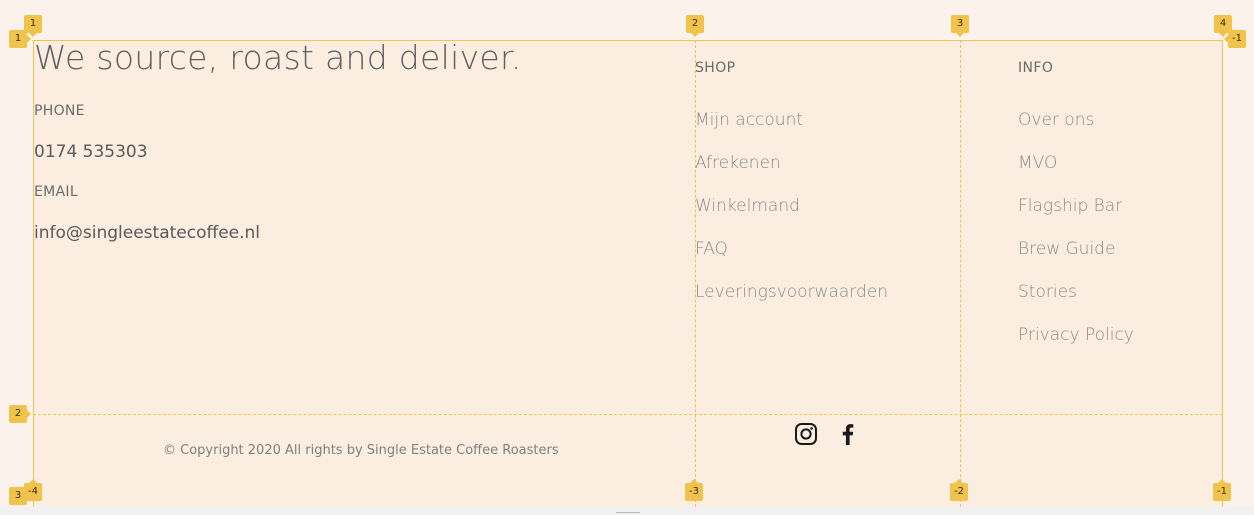 Image resolution: width=1254 pixels, height=515 pixels. What do you see at coordinates (959, 490) in the screenshot?
I see `grid-badge-column-bottom: -2` at bounding box center [959, 490].